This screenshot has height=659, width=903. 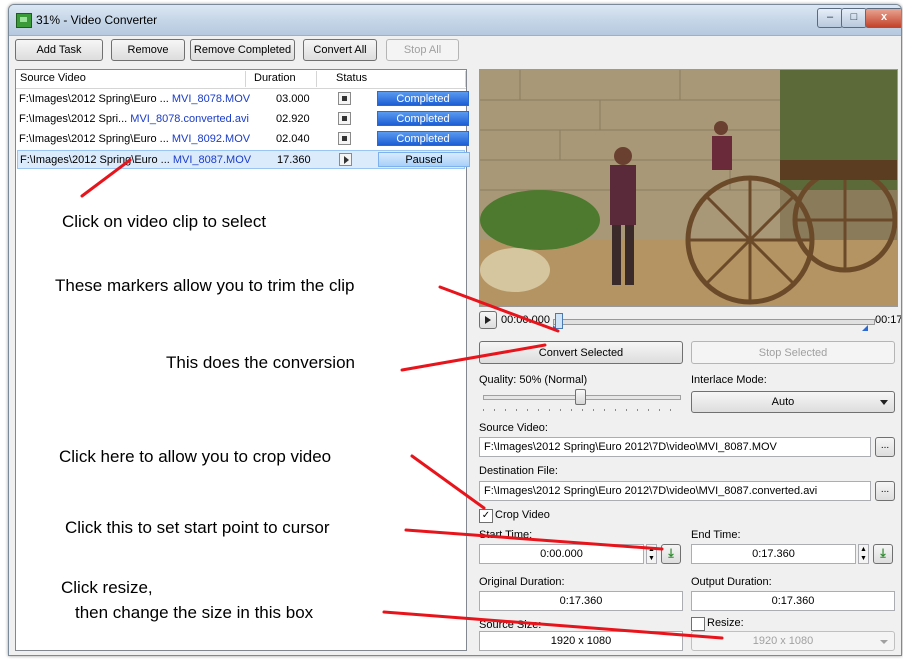 I want to click on annotation-resize-line2: then change the size in this box, so click(x=194, y=612).